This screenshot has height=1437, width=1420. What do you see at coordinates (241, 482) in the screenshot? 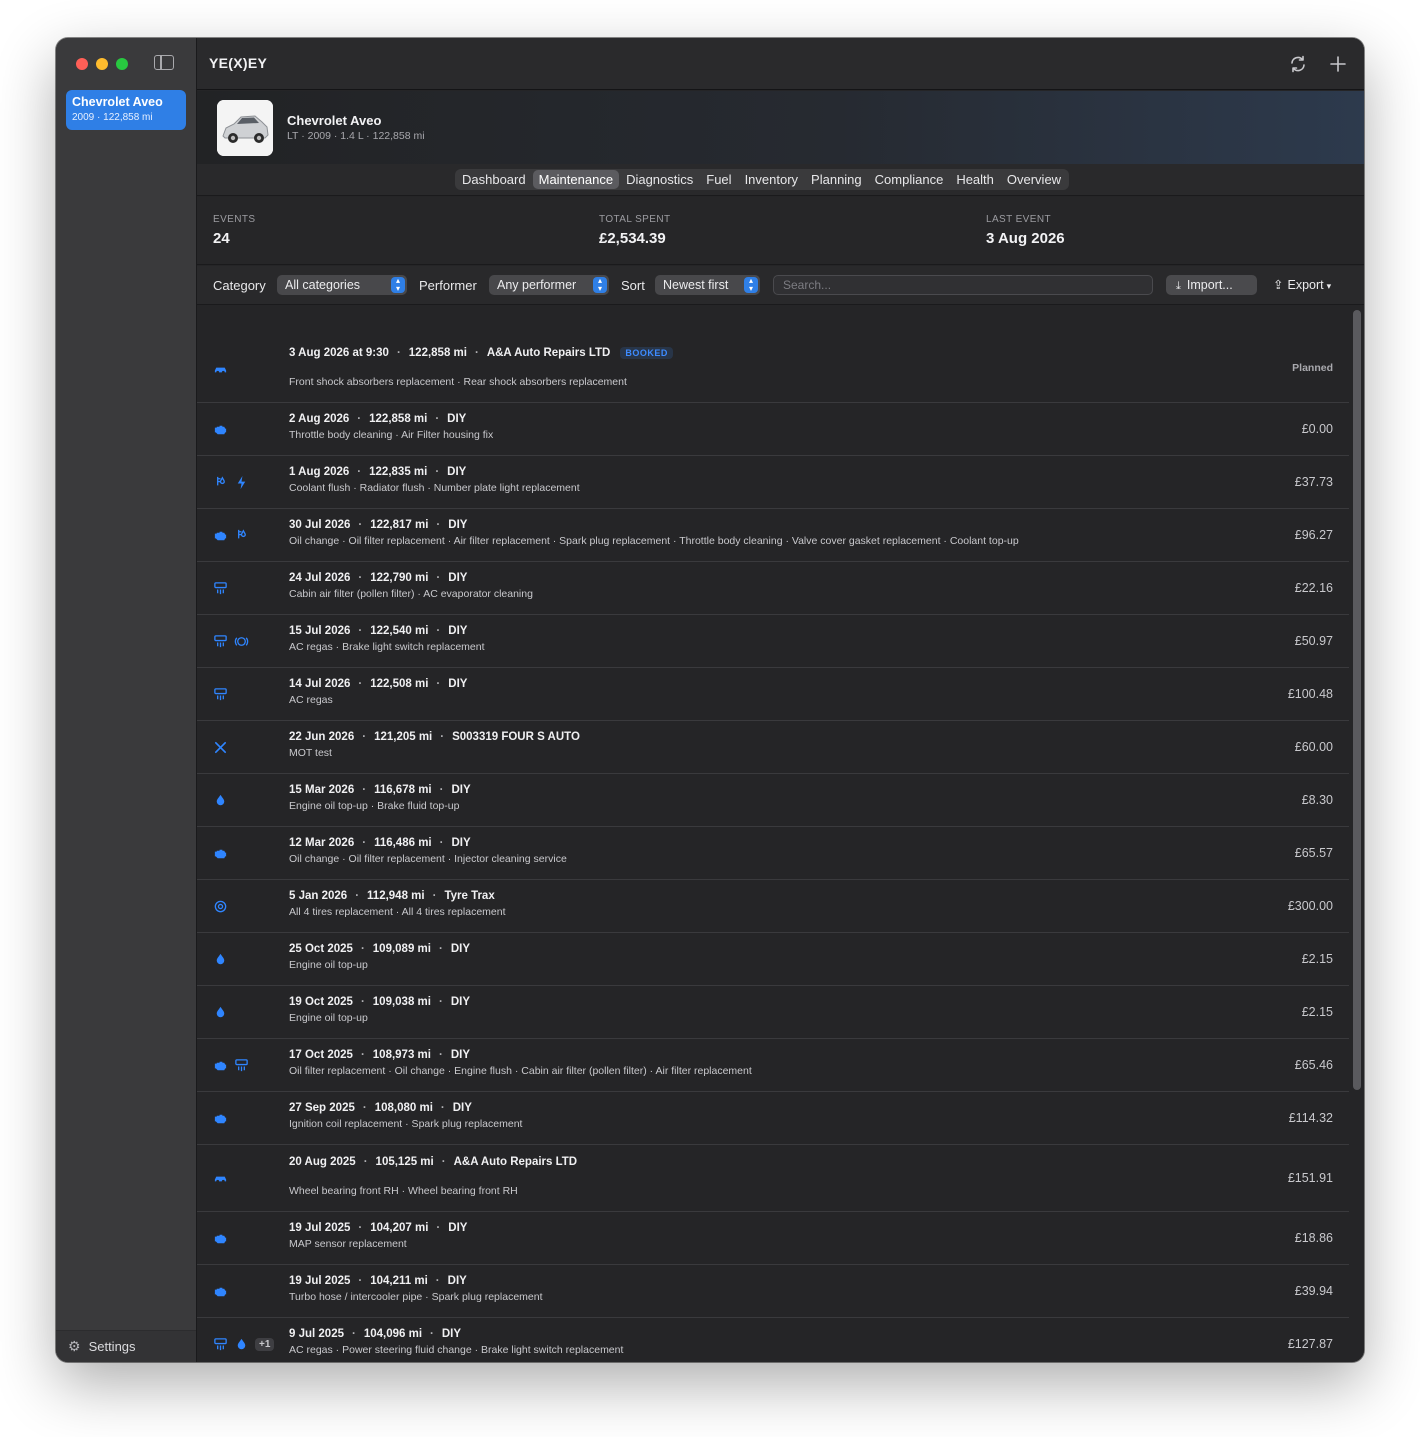
I see `bolt-icon` at bounding box center [241, 482].